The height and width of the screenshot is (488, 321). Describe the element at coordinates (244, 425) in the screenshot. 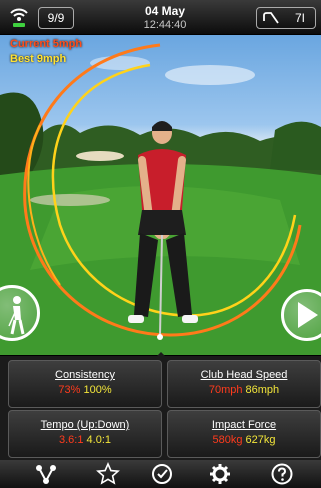

I see `stat-title: Impact Force` at that location.